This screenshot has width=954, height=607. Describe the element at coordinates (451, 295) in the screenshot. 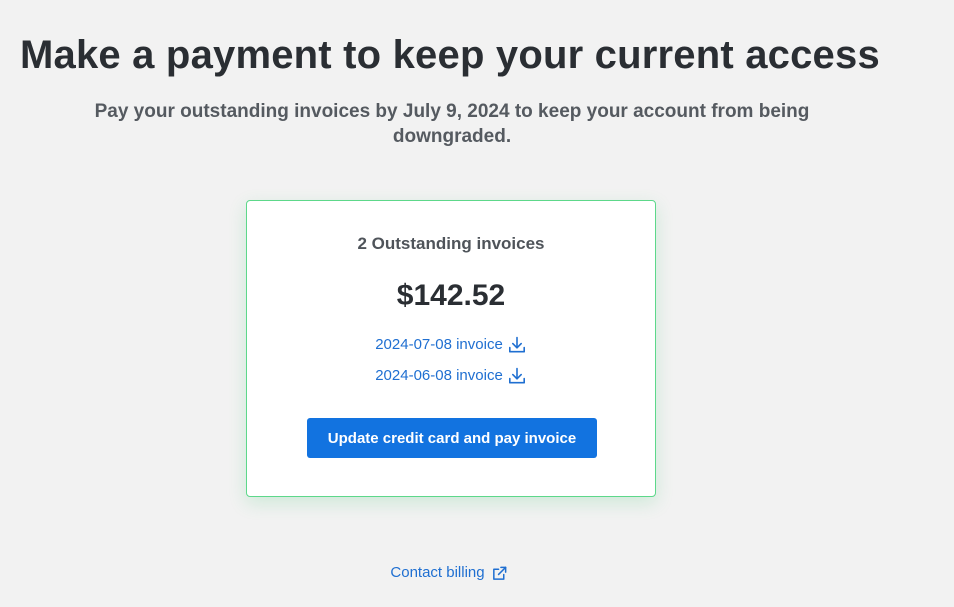

I see `amount-due: $142.52` at that location.